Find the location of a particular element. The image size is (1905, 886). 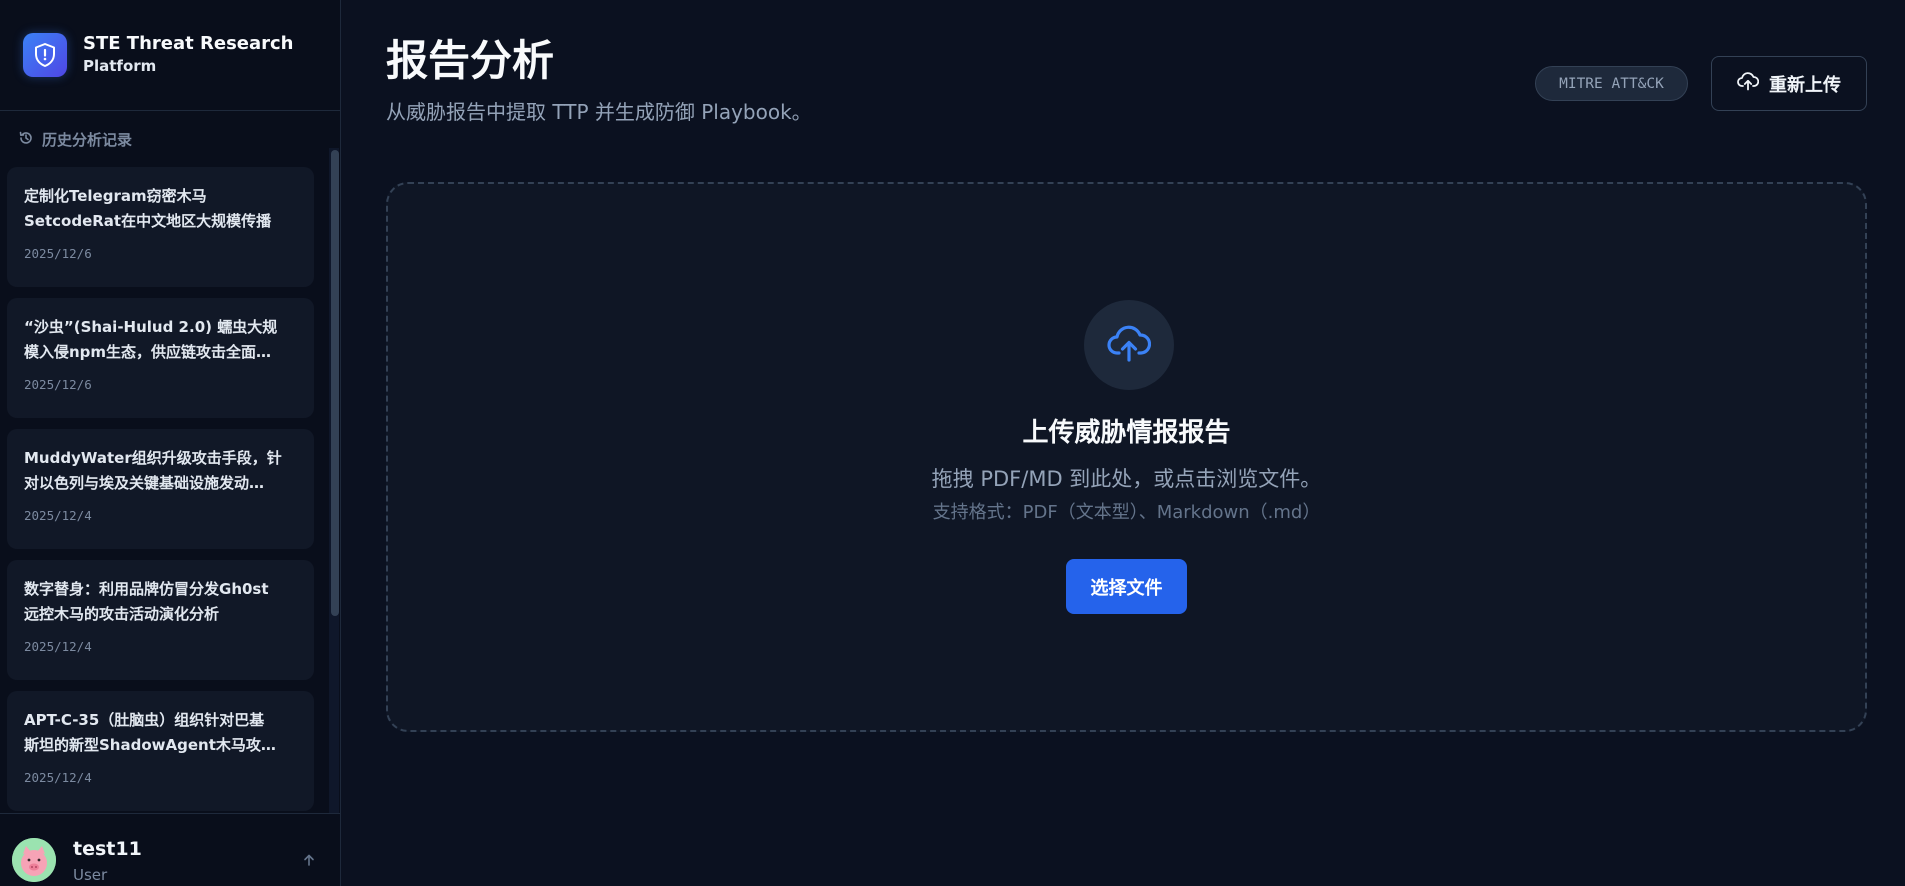

mitre-badge: MITRE ATT&CK is located at coordinates (1611, 83).